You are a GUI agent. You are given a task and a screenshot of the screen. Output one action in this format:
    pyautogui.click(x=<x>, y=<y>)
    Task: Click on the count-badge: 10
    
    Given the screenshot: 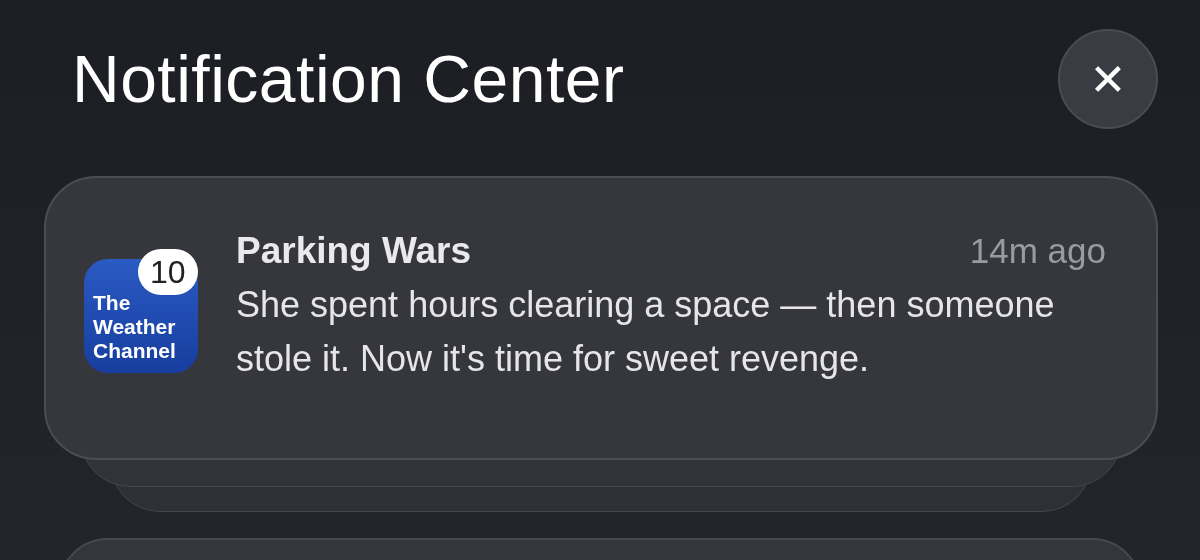 What is the action you would take?
    pyautogui.click(x=168, y=272)
    